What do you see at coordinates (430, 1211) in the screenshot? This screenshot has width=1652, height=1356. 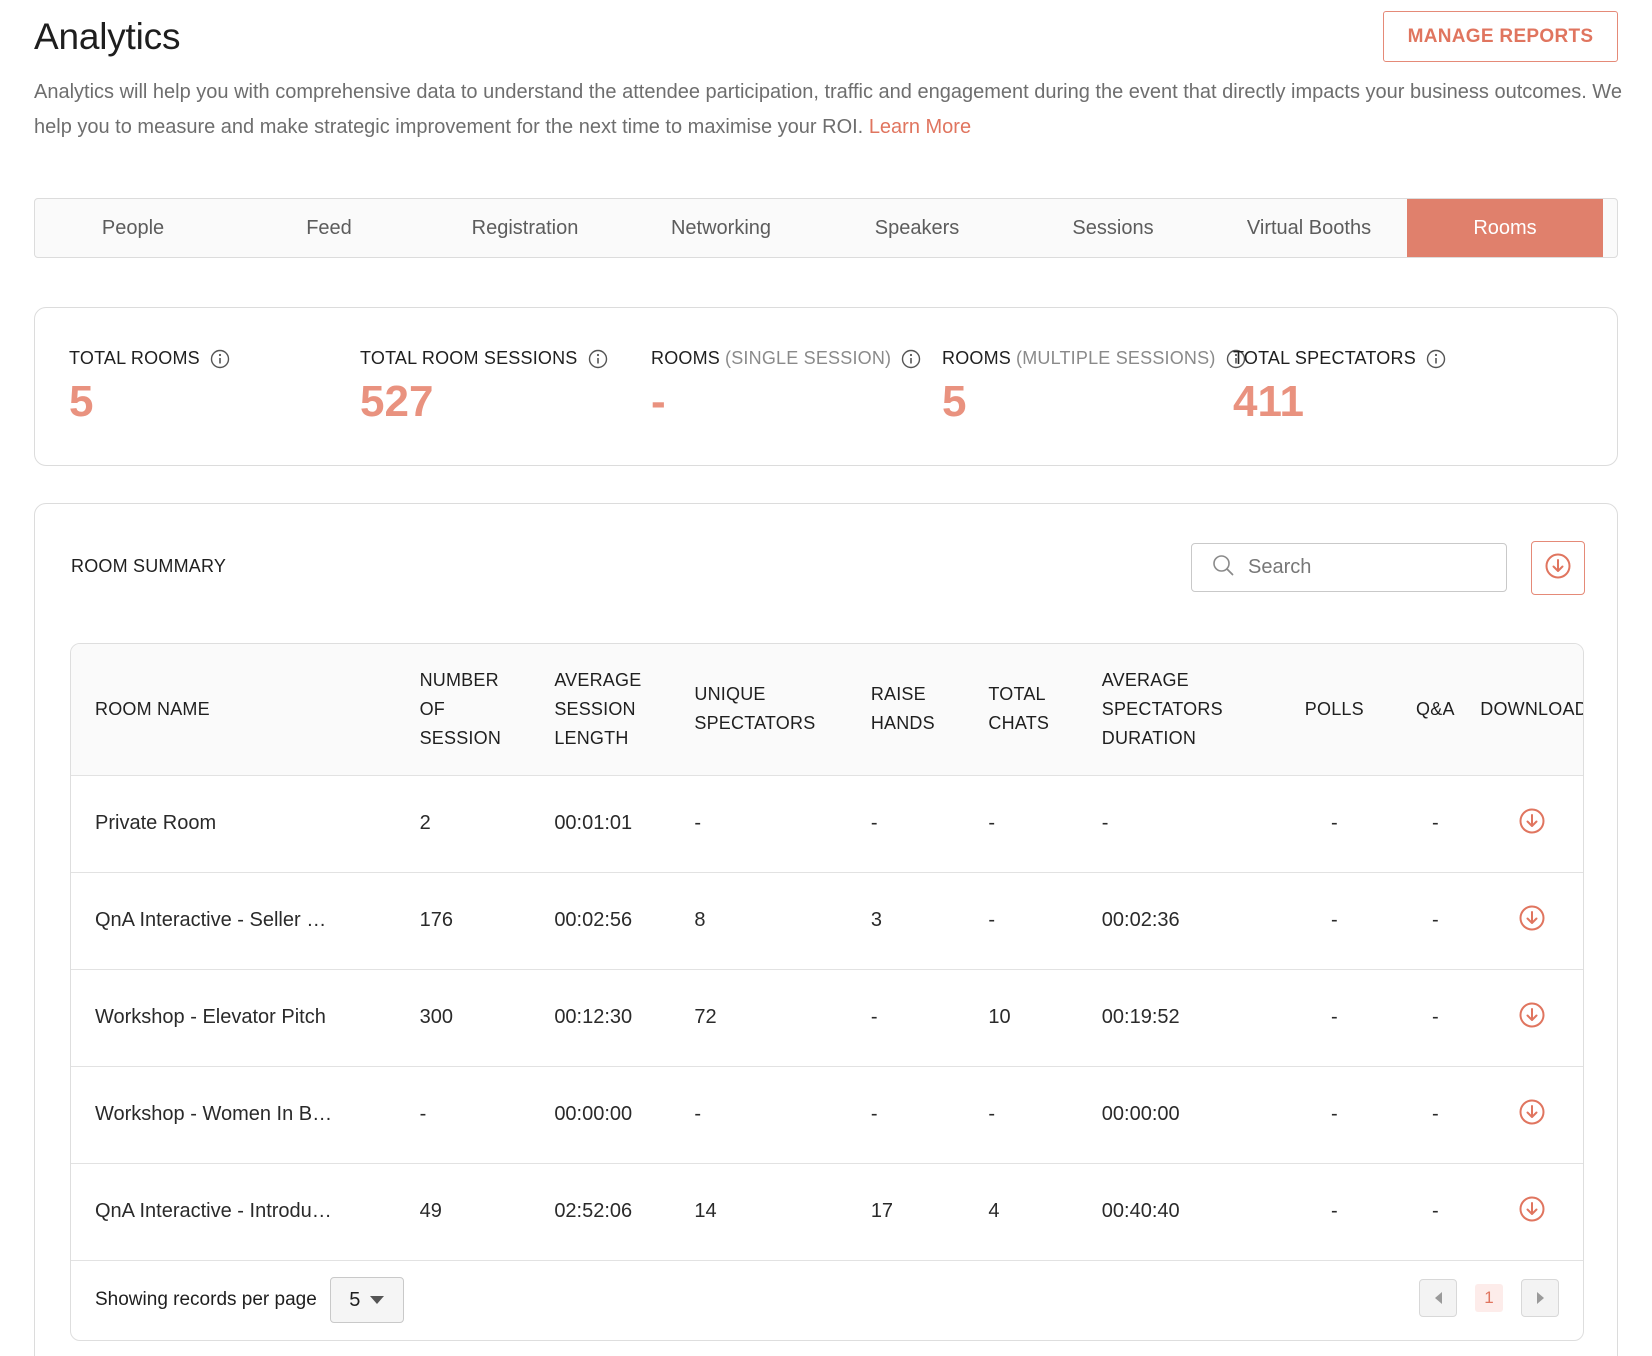 I see `cell-sessions: 49` at bounding box center [430, 1211].